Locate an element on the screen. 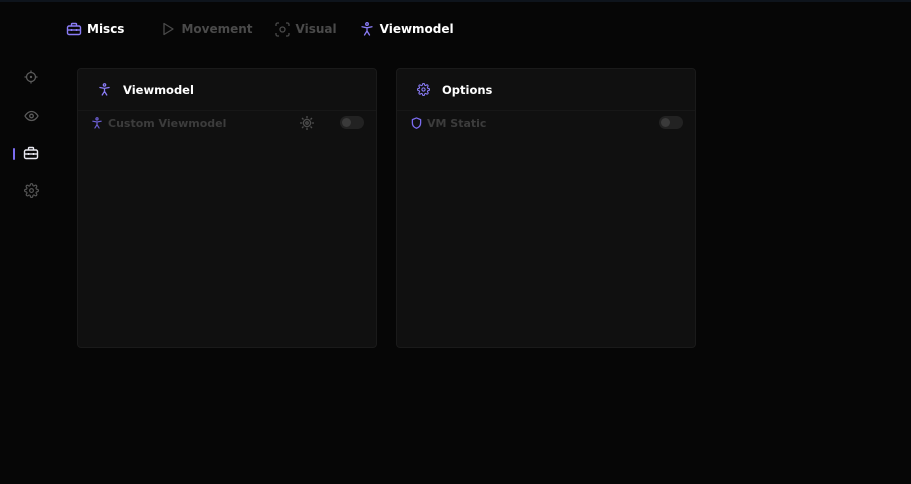 The image size is (911, 484). tab-miscs: Miscs is located at coordinates (95, 29).